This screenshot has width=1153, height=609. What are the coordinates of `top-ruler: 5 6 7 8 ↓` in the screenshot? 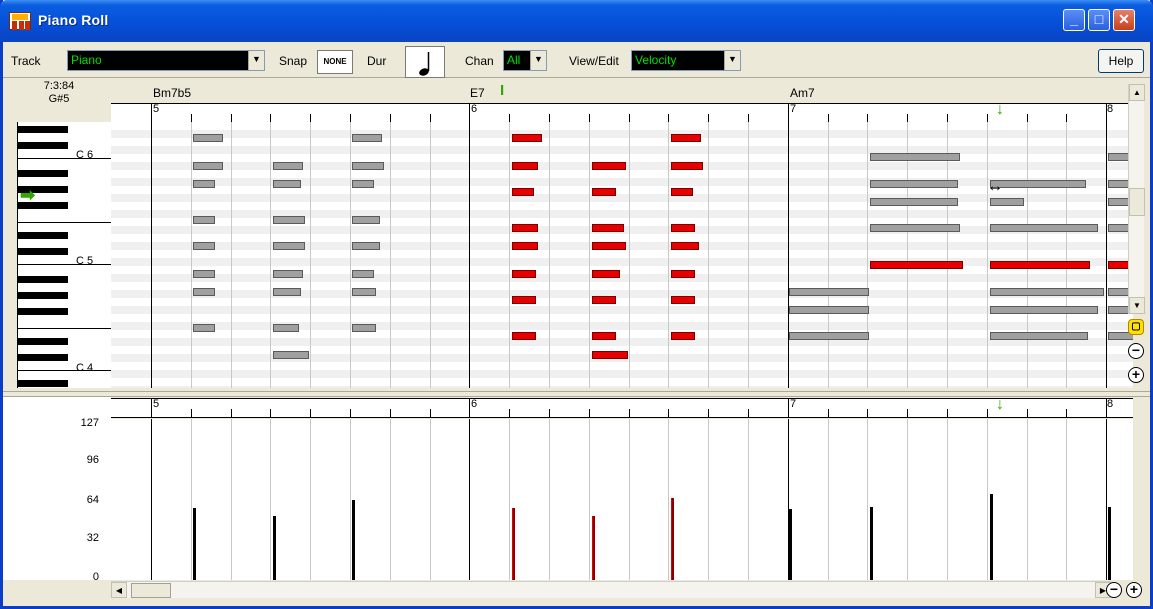 It's located at (622, 112).